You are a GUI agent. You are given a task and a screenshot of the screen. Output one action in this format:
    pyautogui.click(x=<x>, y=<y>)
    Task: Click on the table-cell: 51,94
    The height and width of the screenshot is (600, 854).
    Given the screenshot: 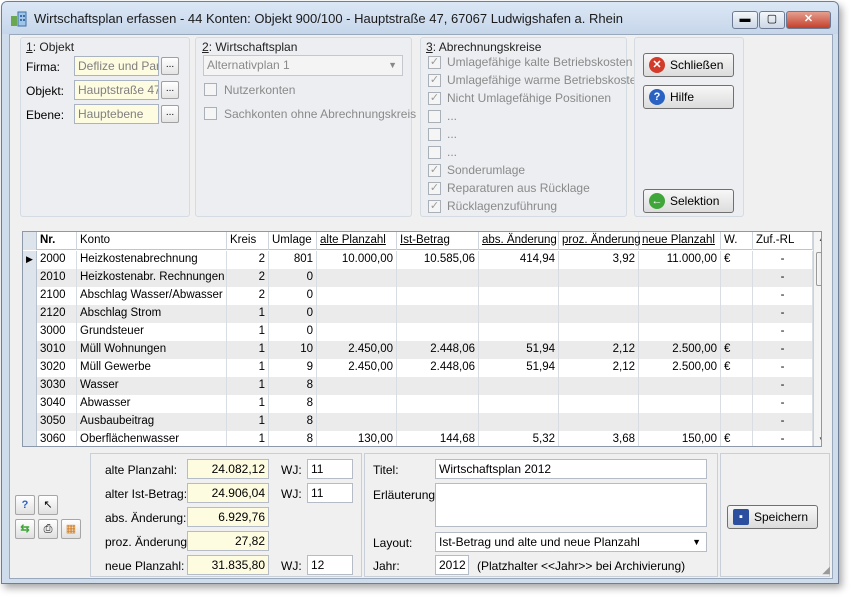 What is the action you would take?
    pyautogui.click(x=519, y=350)
    